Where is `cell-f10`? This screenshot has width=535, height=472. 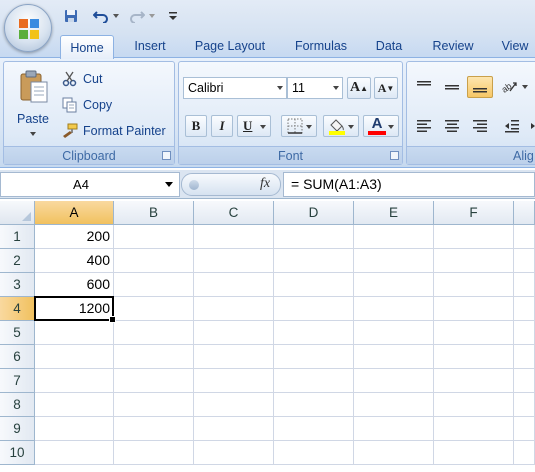
cell-f10 is located at coordinates (474, 453).